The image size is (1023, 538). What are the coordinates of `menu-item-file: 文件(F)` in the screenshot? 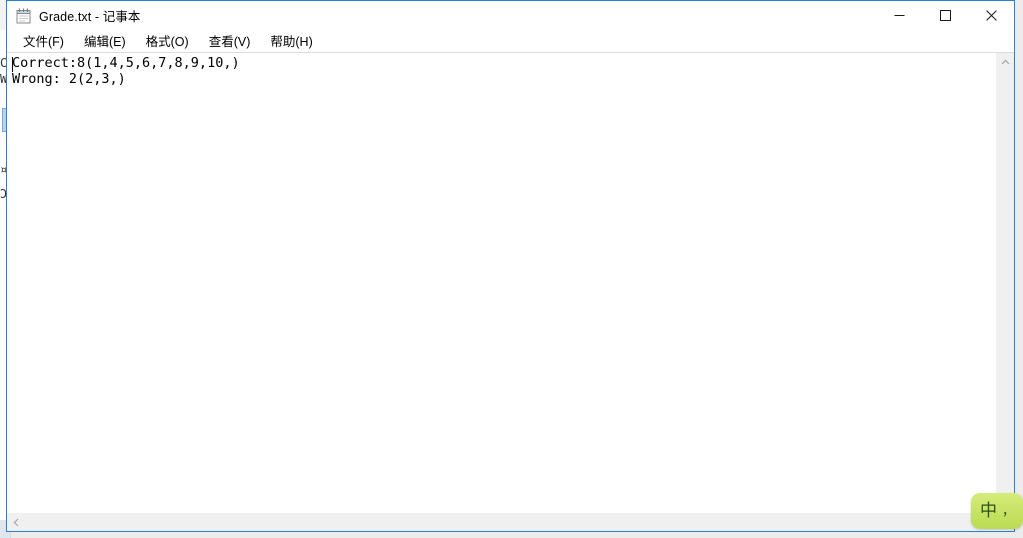 It's located at (43, 42).